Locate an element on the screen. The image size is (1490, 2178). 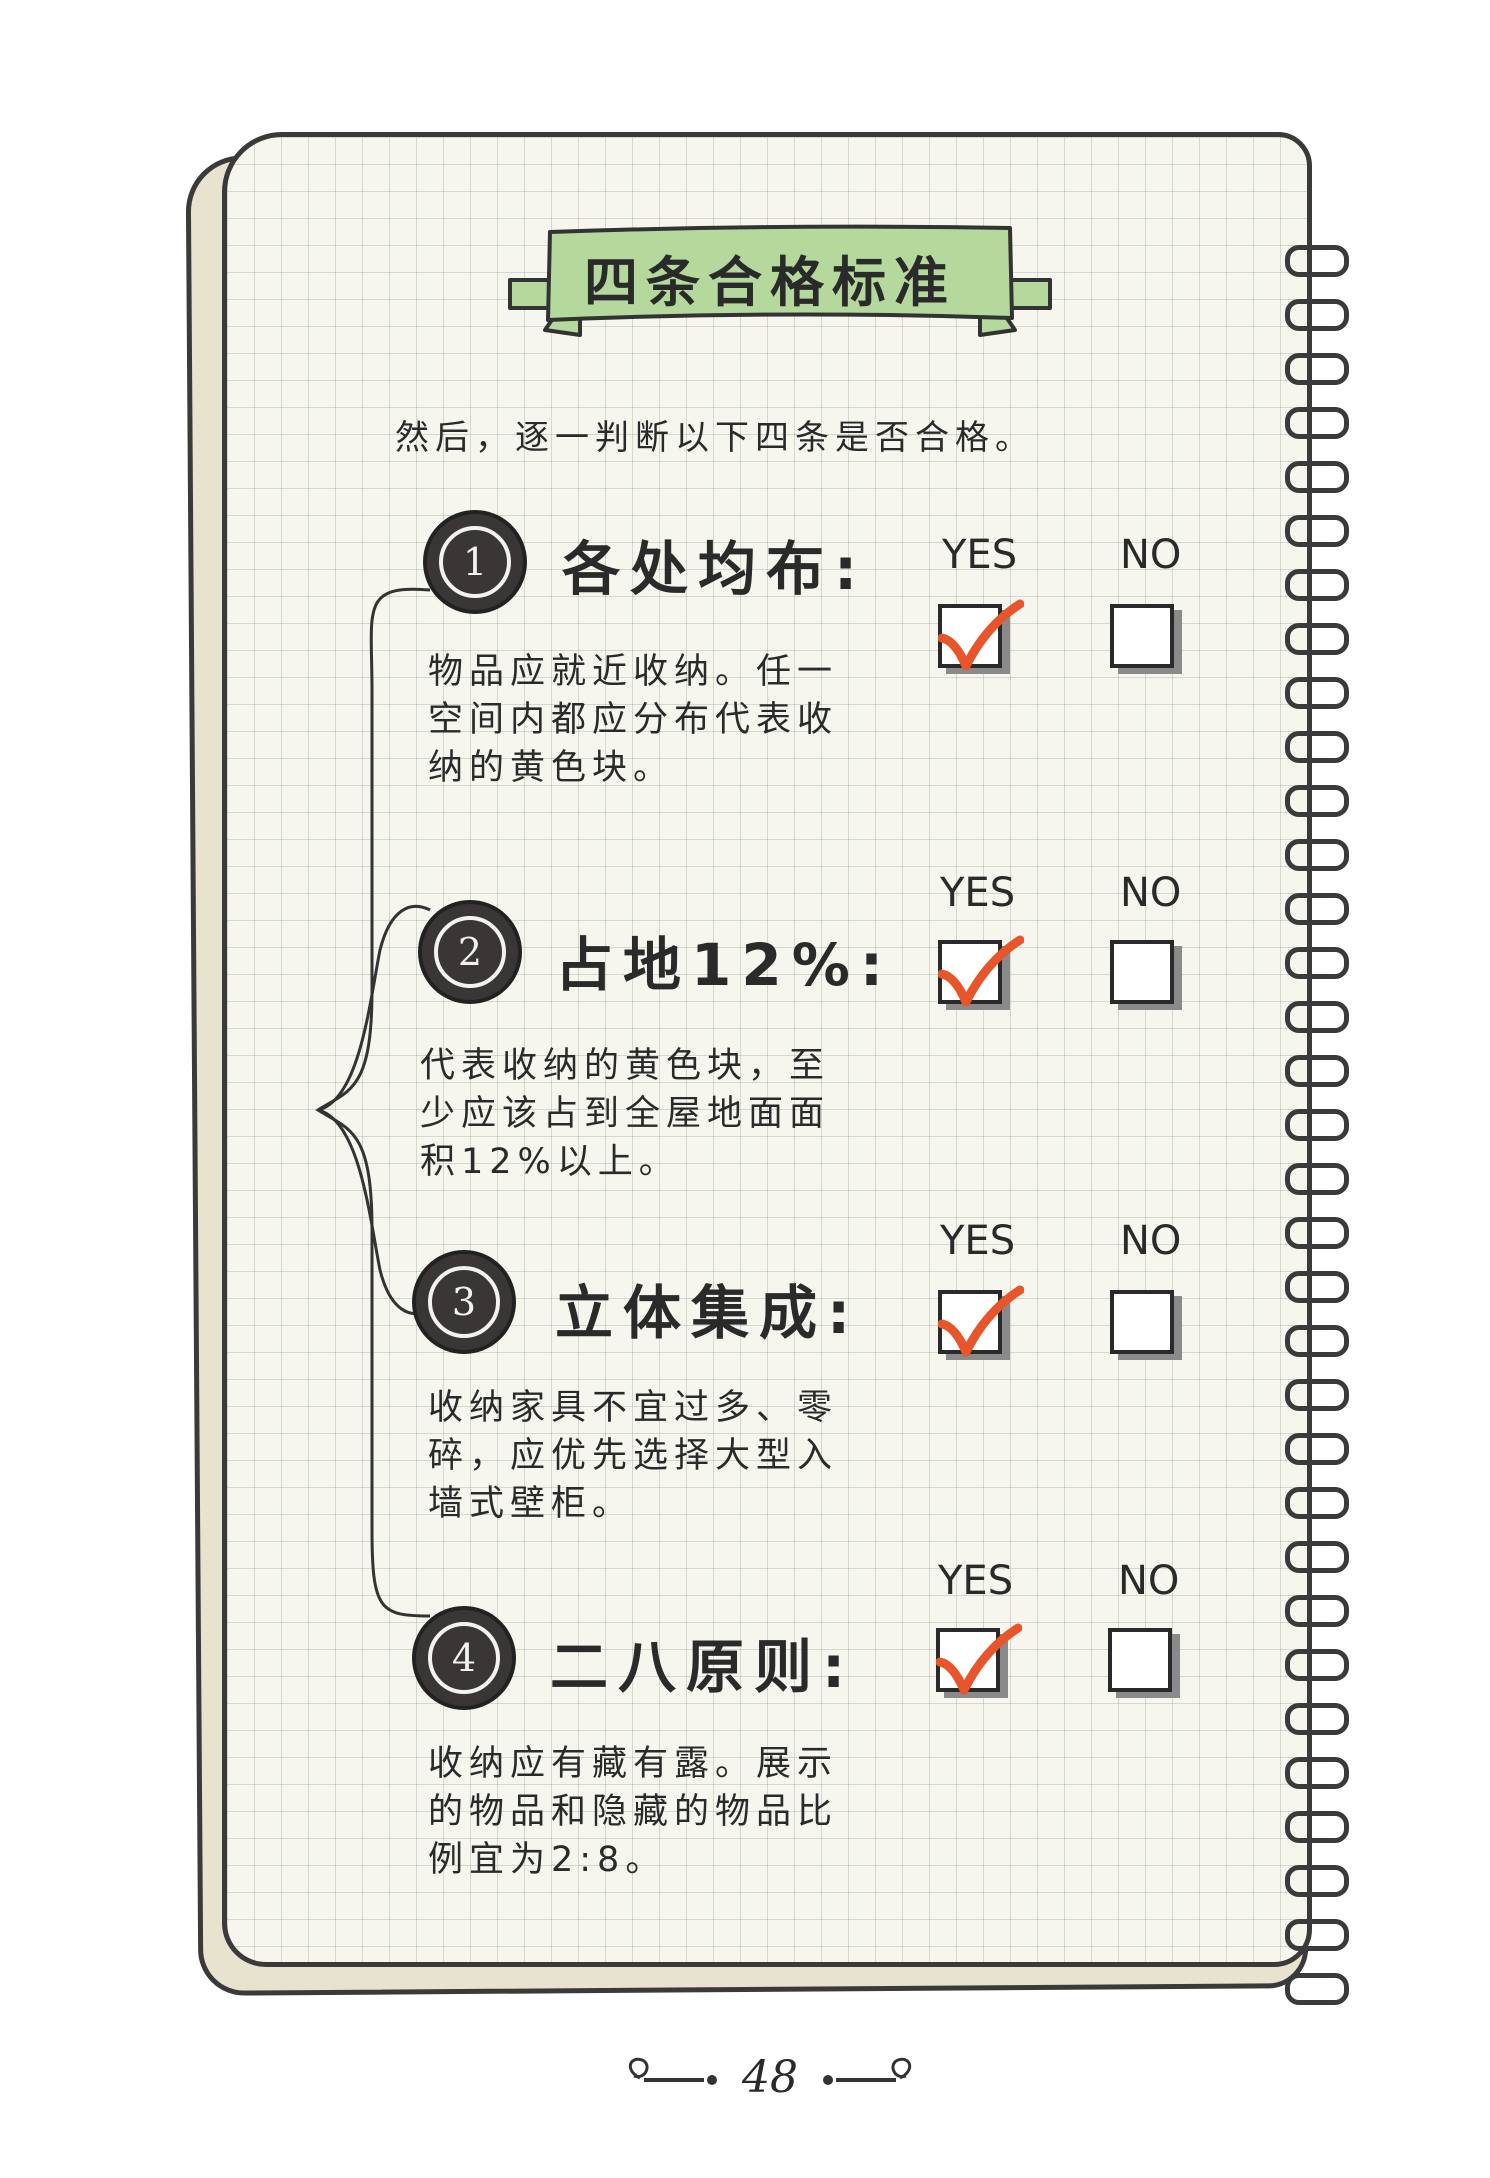
description-4: 收纳应有藏有露。展示的物品和隐藏的物品比例宜为2:8。 is located at coordinates (633, 1812).